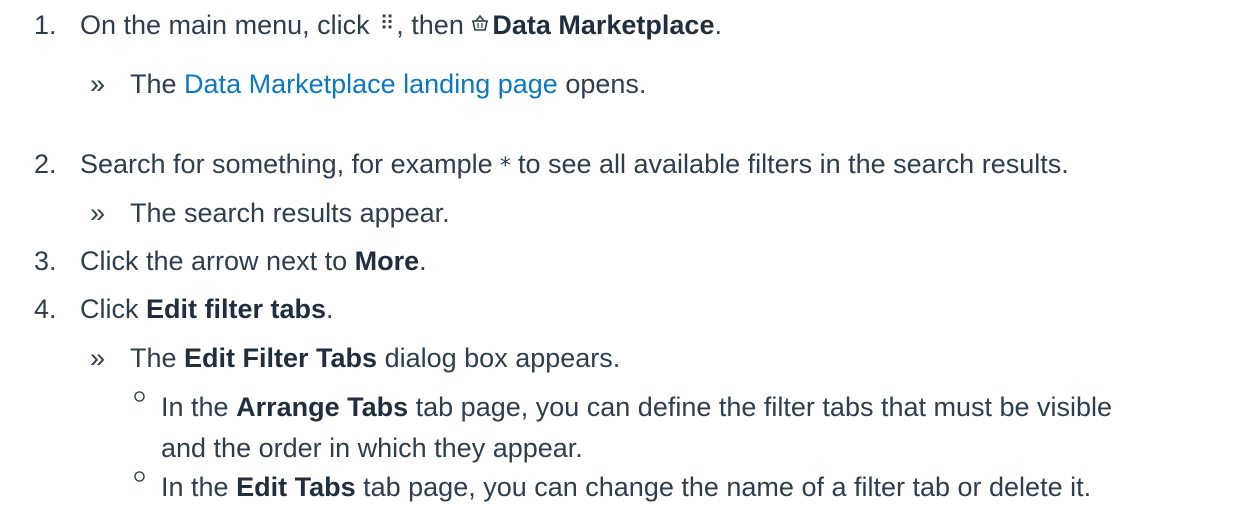  What do you see at coordinates (371, 84) in the screenshot?
I see `landing-page-link: Data Marketplace landing page` at bounding box center [371, 84].